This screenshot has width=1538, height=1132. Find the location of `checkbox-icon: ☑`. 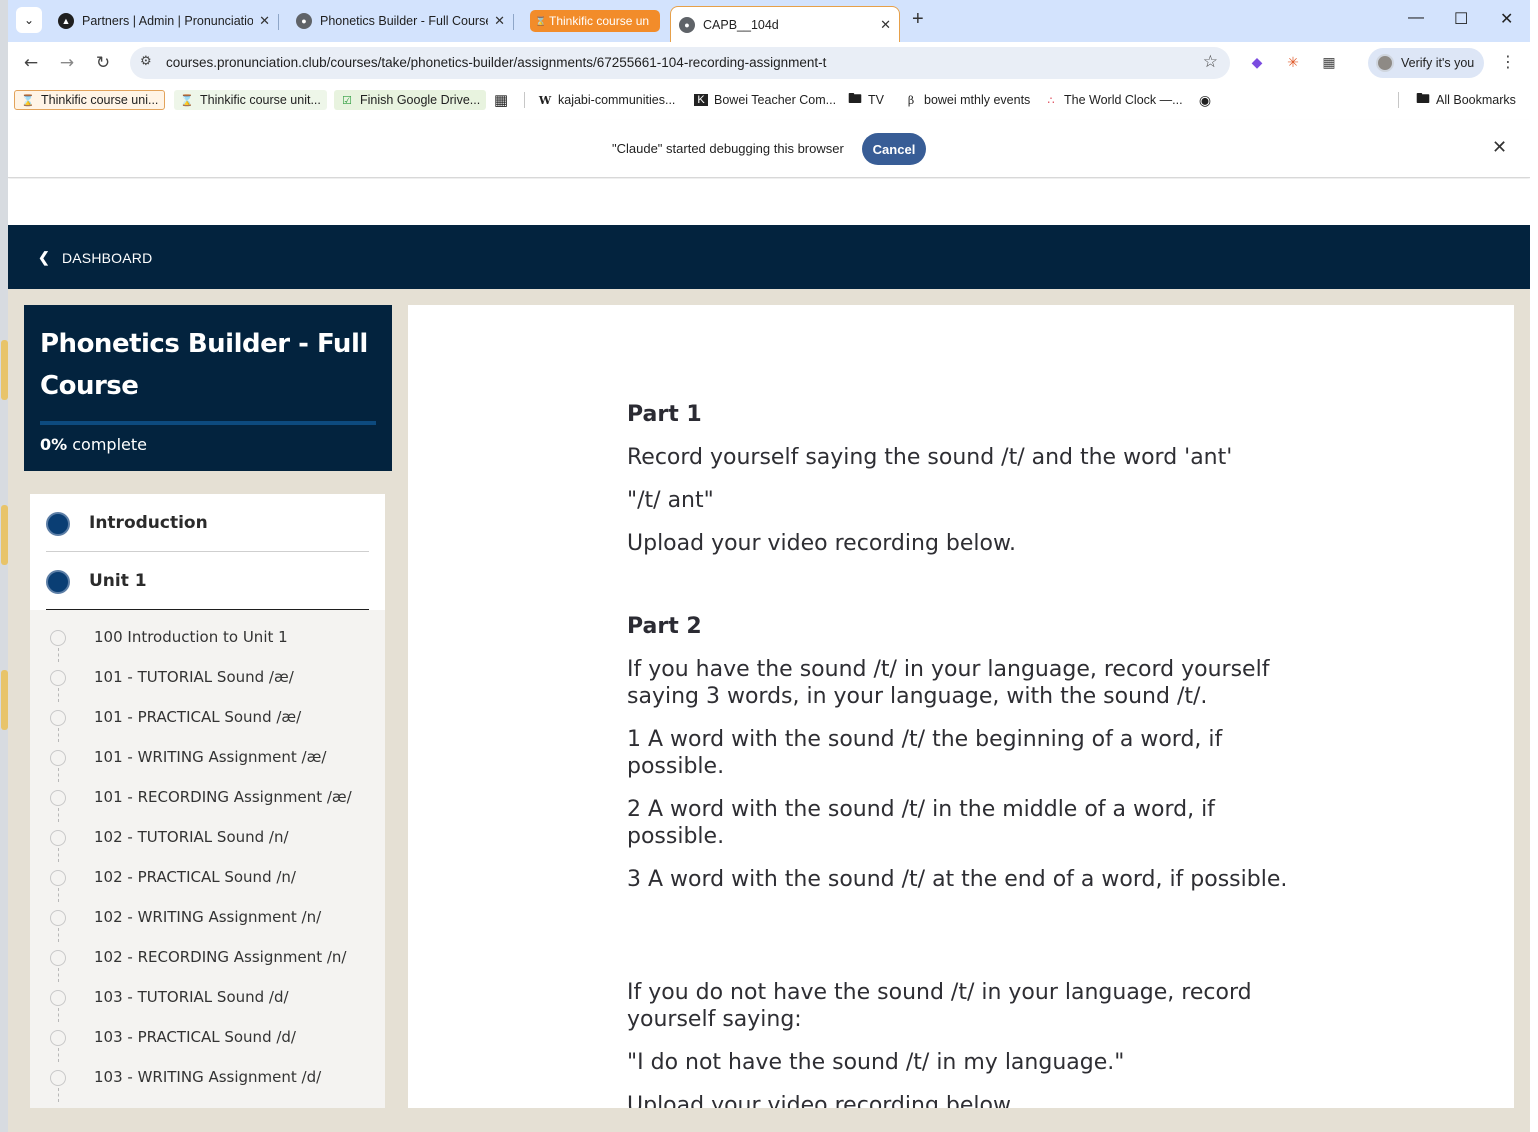

checkbox-icon: ☑ is located at coordinates (347, 100).